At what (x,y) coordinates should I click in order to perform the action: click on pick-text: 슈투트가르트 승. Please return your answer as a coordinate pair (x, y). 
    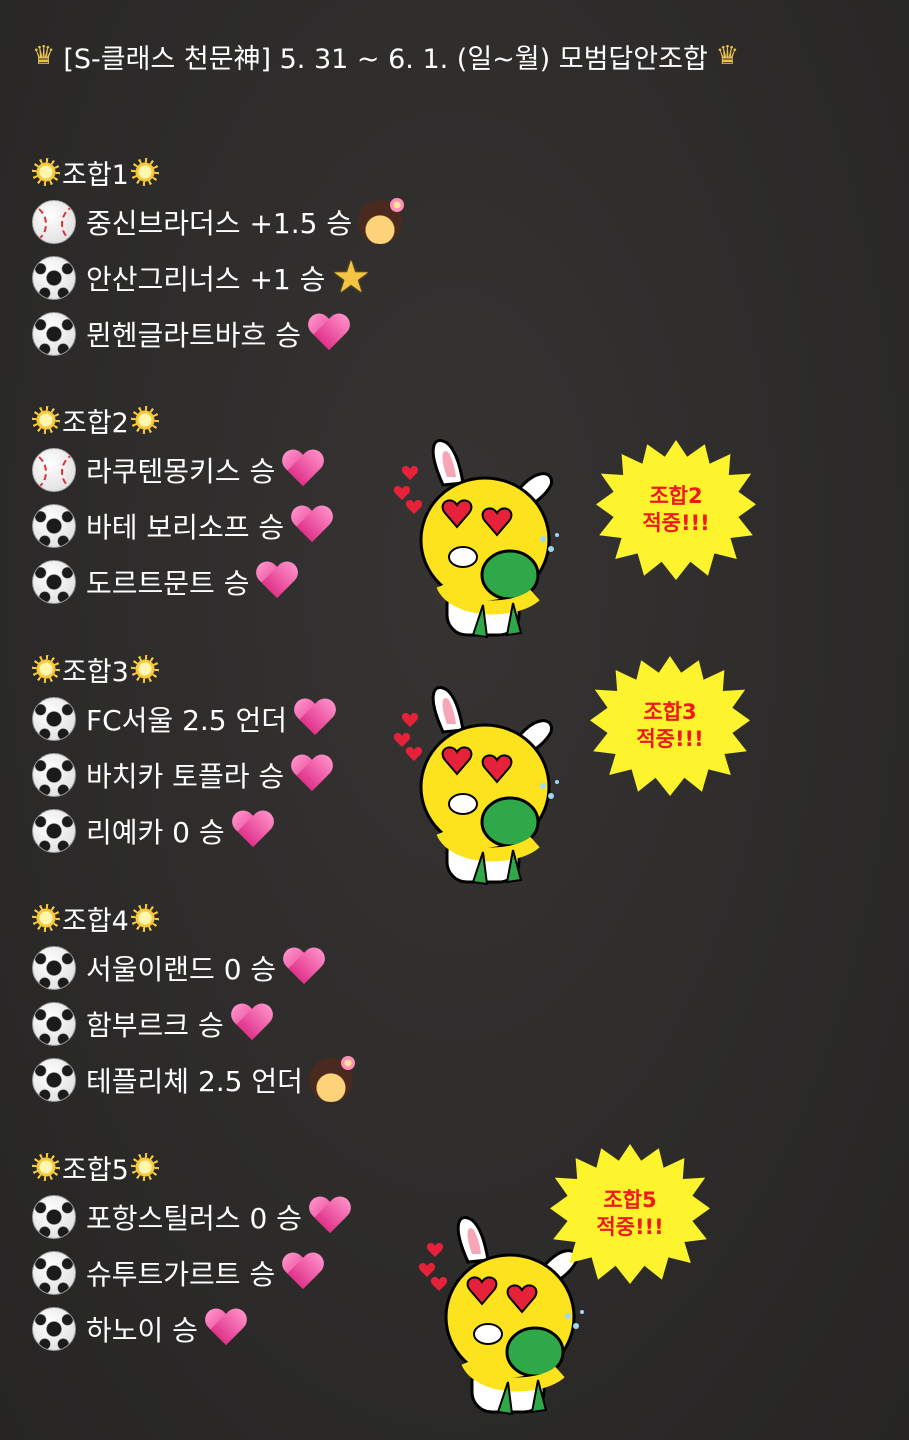
    Looking at the image, I should click on (181, 1274).